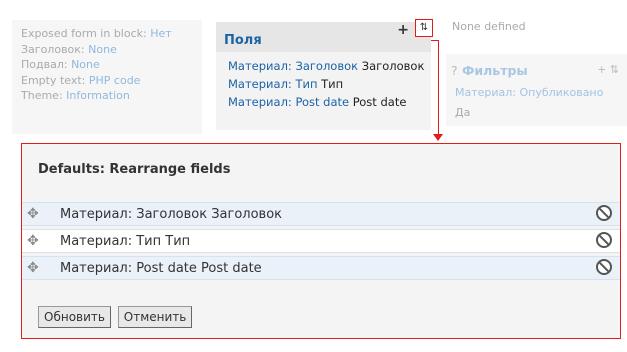 The width and height of the screenshot is (627, 352). I want to click on field-label: Заголовок, so click(393, 66).